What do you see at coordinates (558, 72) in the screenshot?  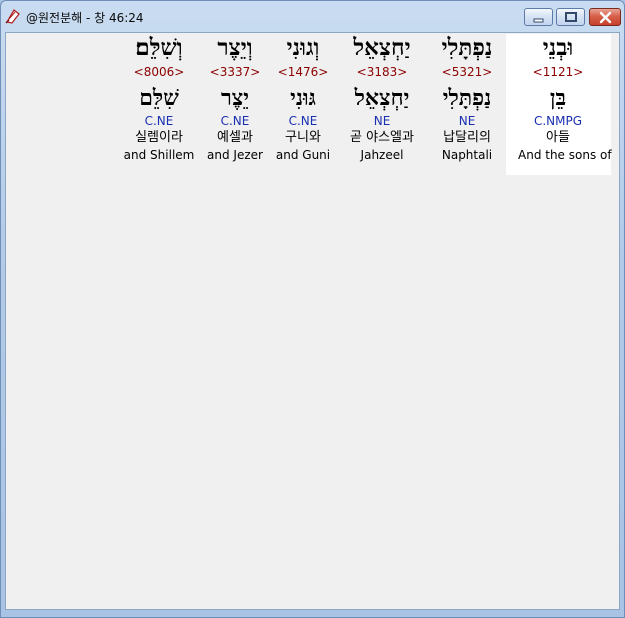 I see `strong-number: <1121>` at bounding box center [558, 72].